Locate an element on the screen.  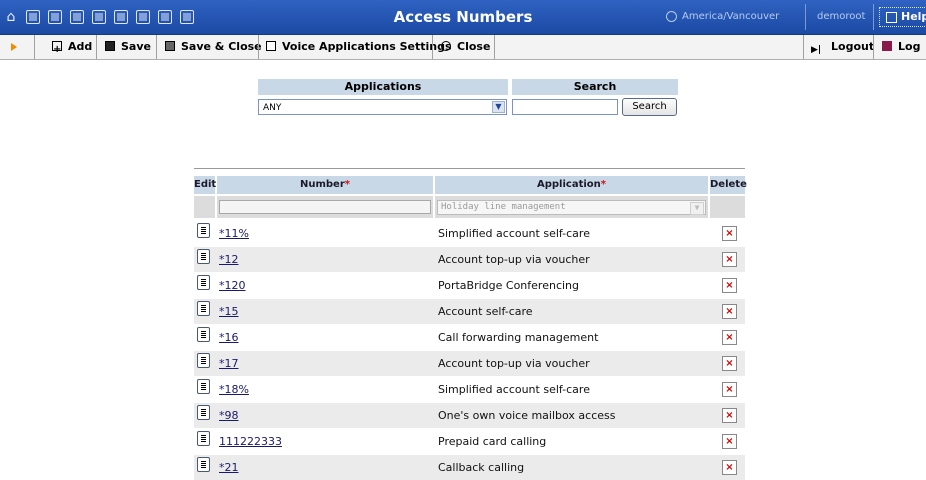
applications-select: ANY ▼ is located at coordinates (382, 107).